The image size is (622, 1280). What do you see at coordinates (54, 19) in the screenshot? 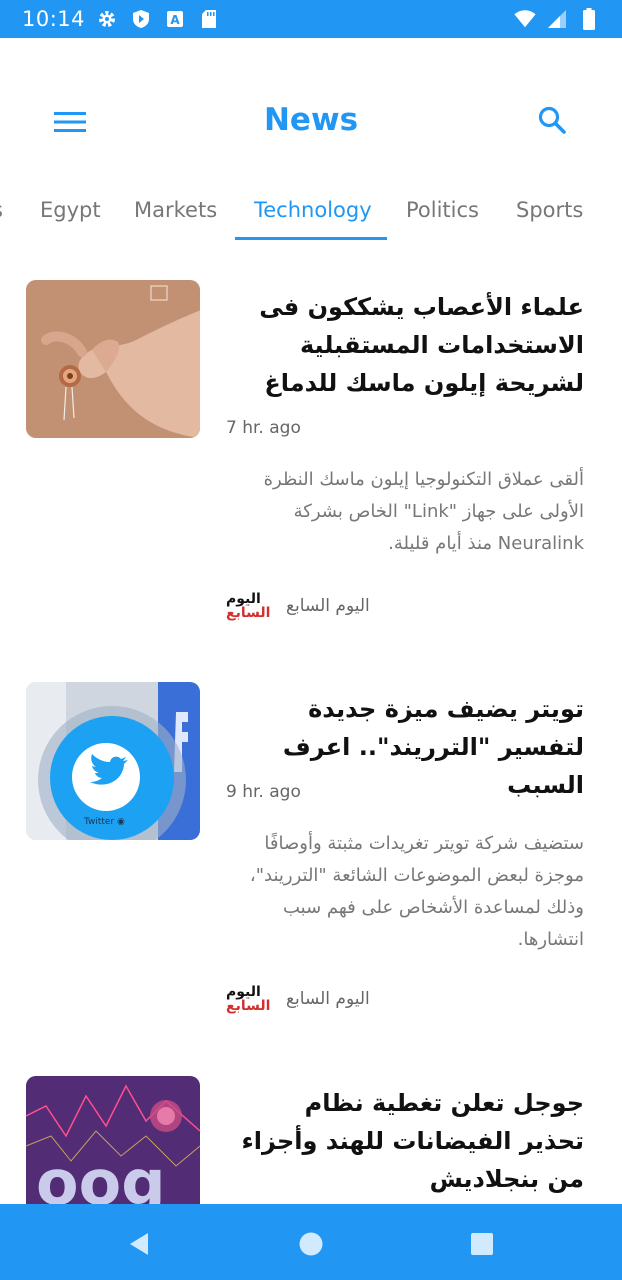
I see `status-time: 10:14` at bounding box center [54, 19].